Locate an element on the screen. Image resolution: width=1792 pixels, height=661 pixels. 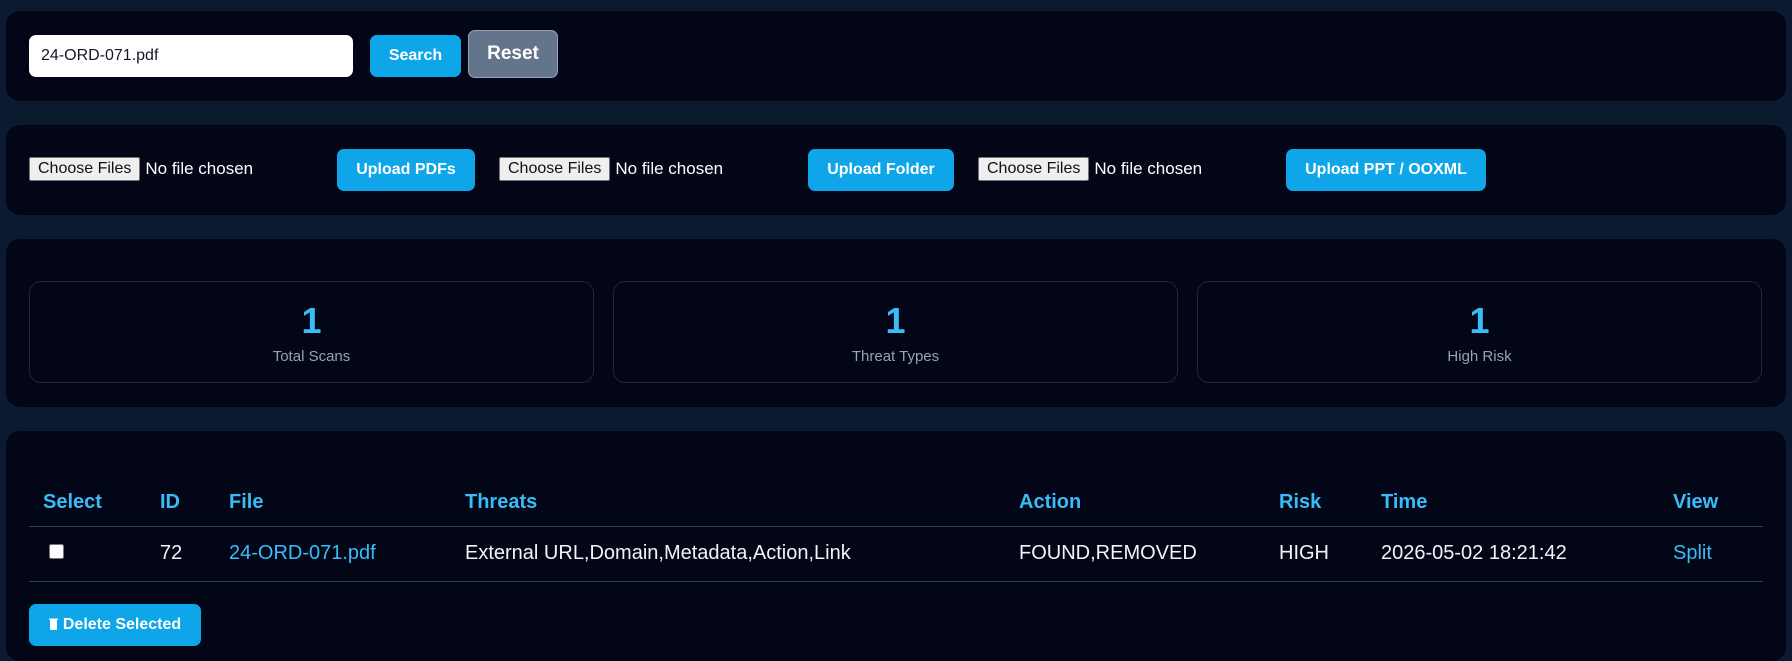
pdf-file-picker: Choose Files No file chosen is located at coordinates (141, 169).